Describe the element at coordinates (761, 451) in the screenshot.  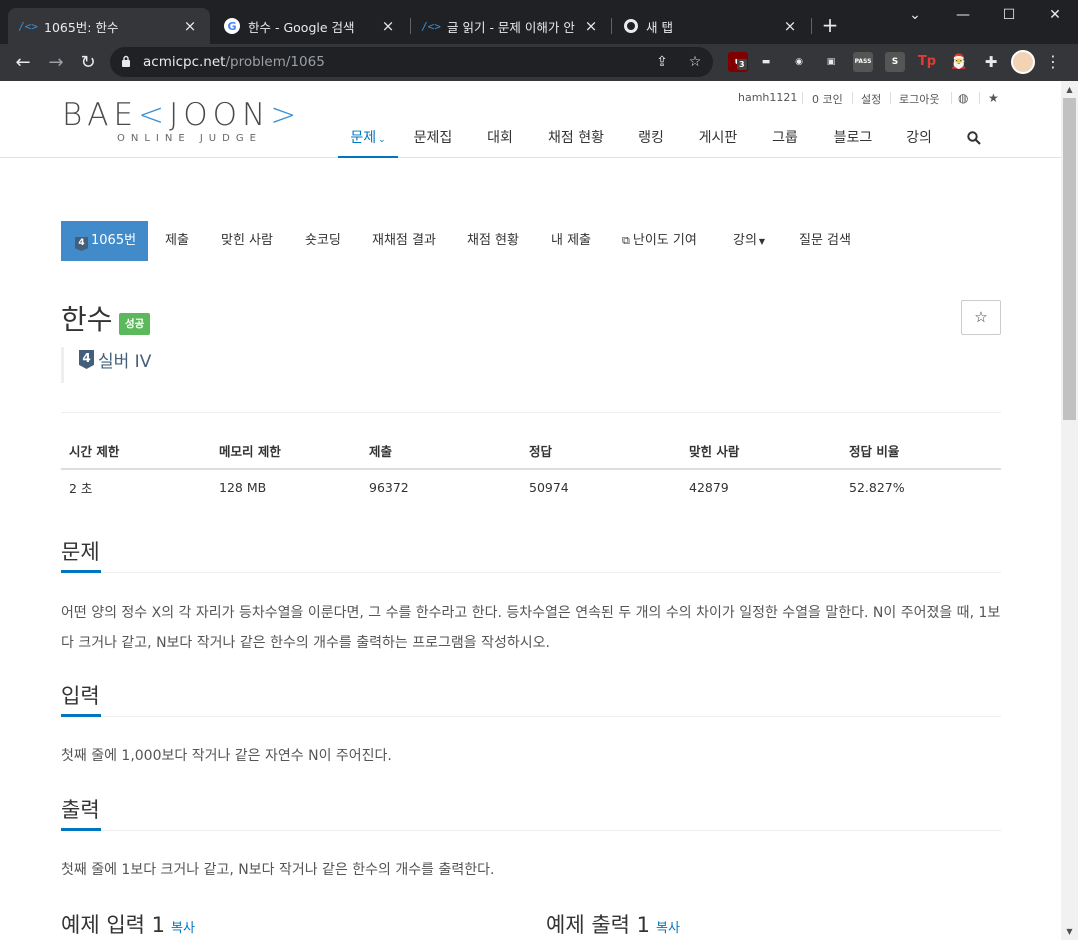
I see `table-header: 맞힌 사람` at that location.